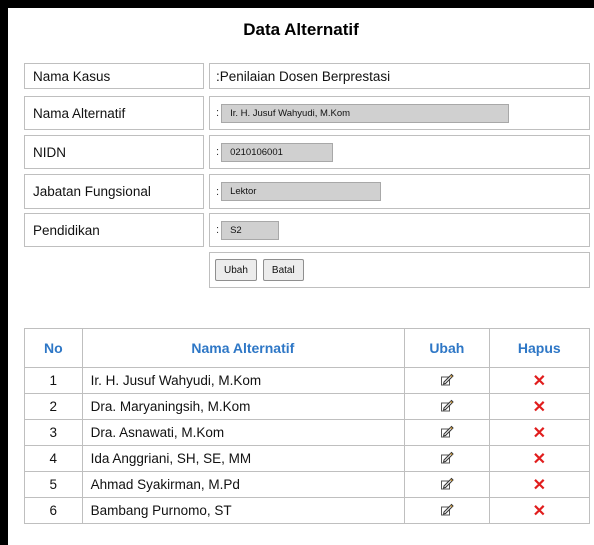 The width and height of the screenshot is (594, 545). I want to click on table-row: 5 Ahmad Syakirman, M.Pd ✕, so click(307, 484).